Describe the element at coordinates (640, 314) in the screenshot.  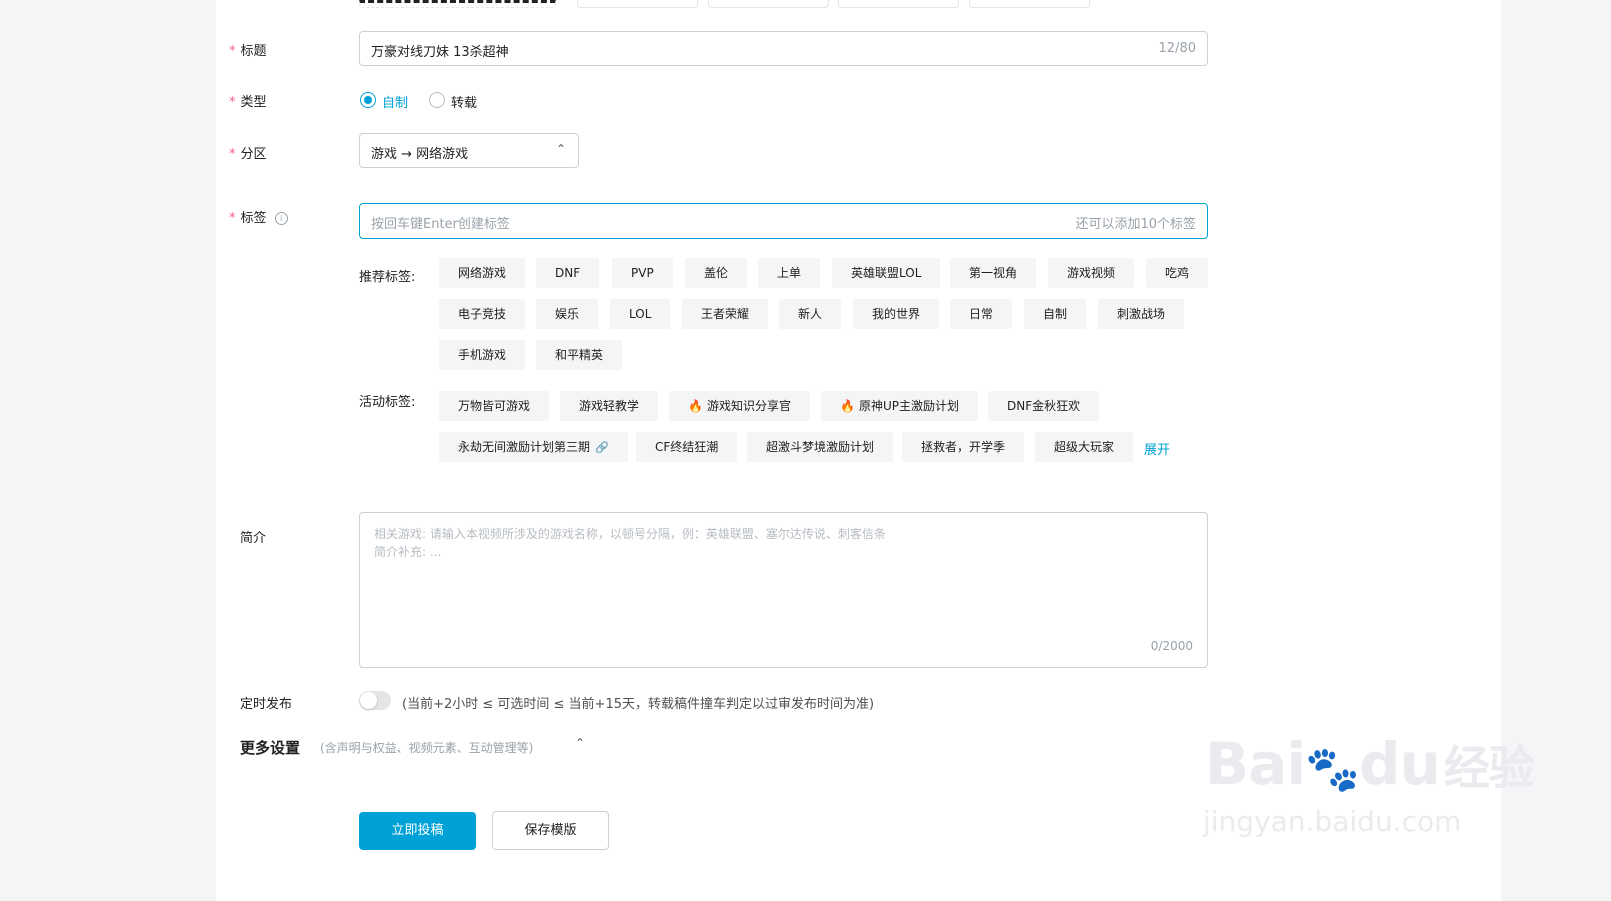
I see `recommended-tag: LOL` at that location.